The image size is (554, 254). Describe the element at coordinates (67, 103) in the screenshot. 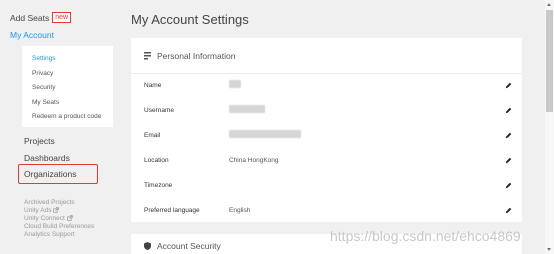

I see `submenu-item-my-seats: My Seats` at that location.